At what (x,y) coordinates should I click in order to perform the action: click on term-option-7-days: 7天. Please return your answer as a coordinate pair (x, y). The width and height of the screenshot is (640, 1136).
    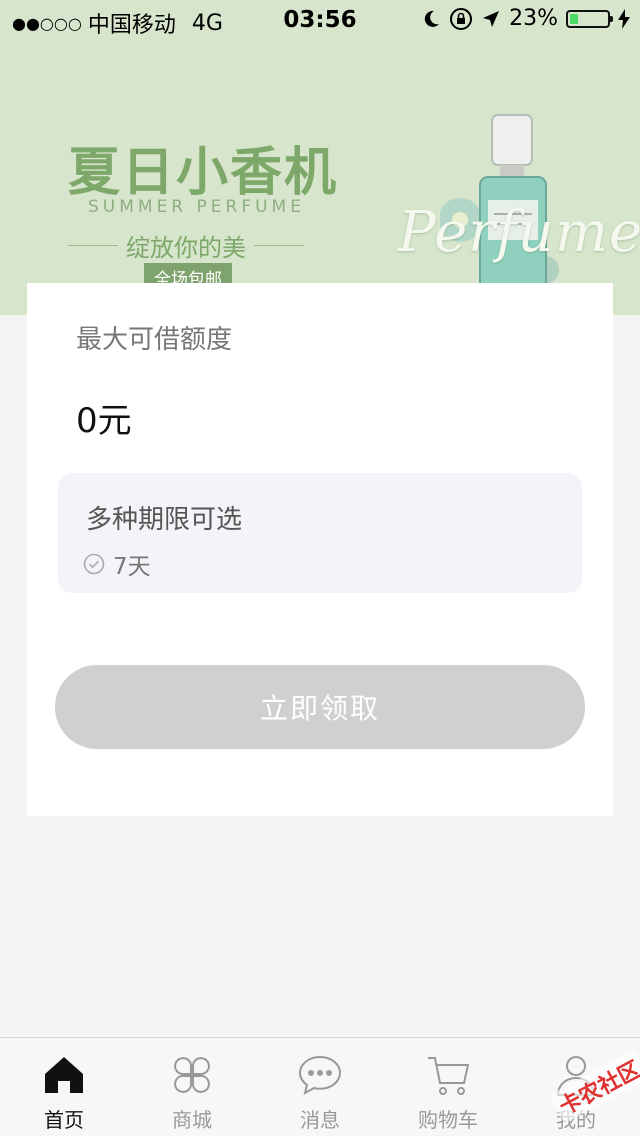
    Looking at the image, I should click on (117, 564).